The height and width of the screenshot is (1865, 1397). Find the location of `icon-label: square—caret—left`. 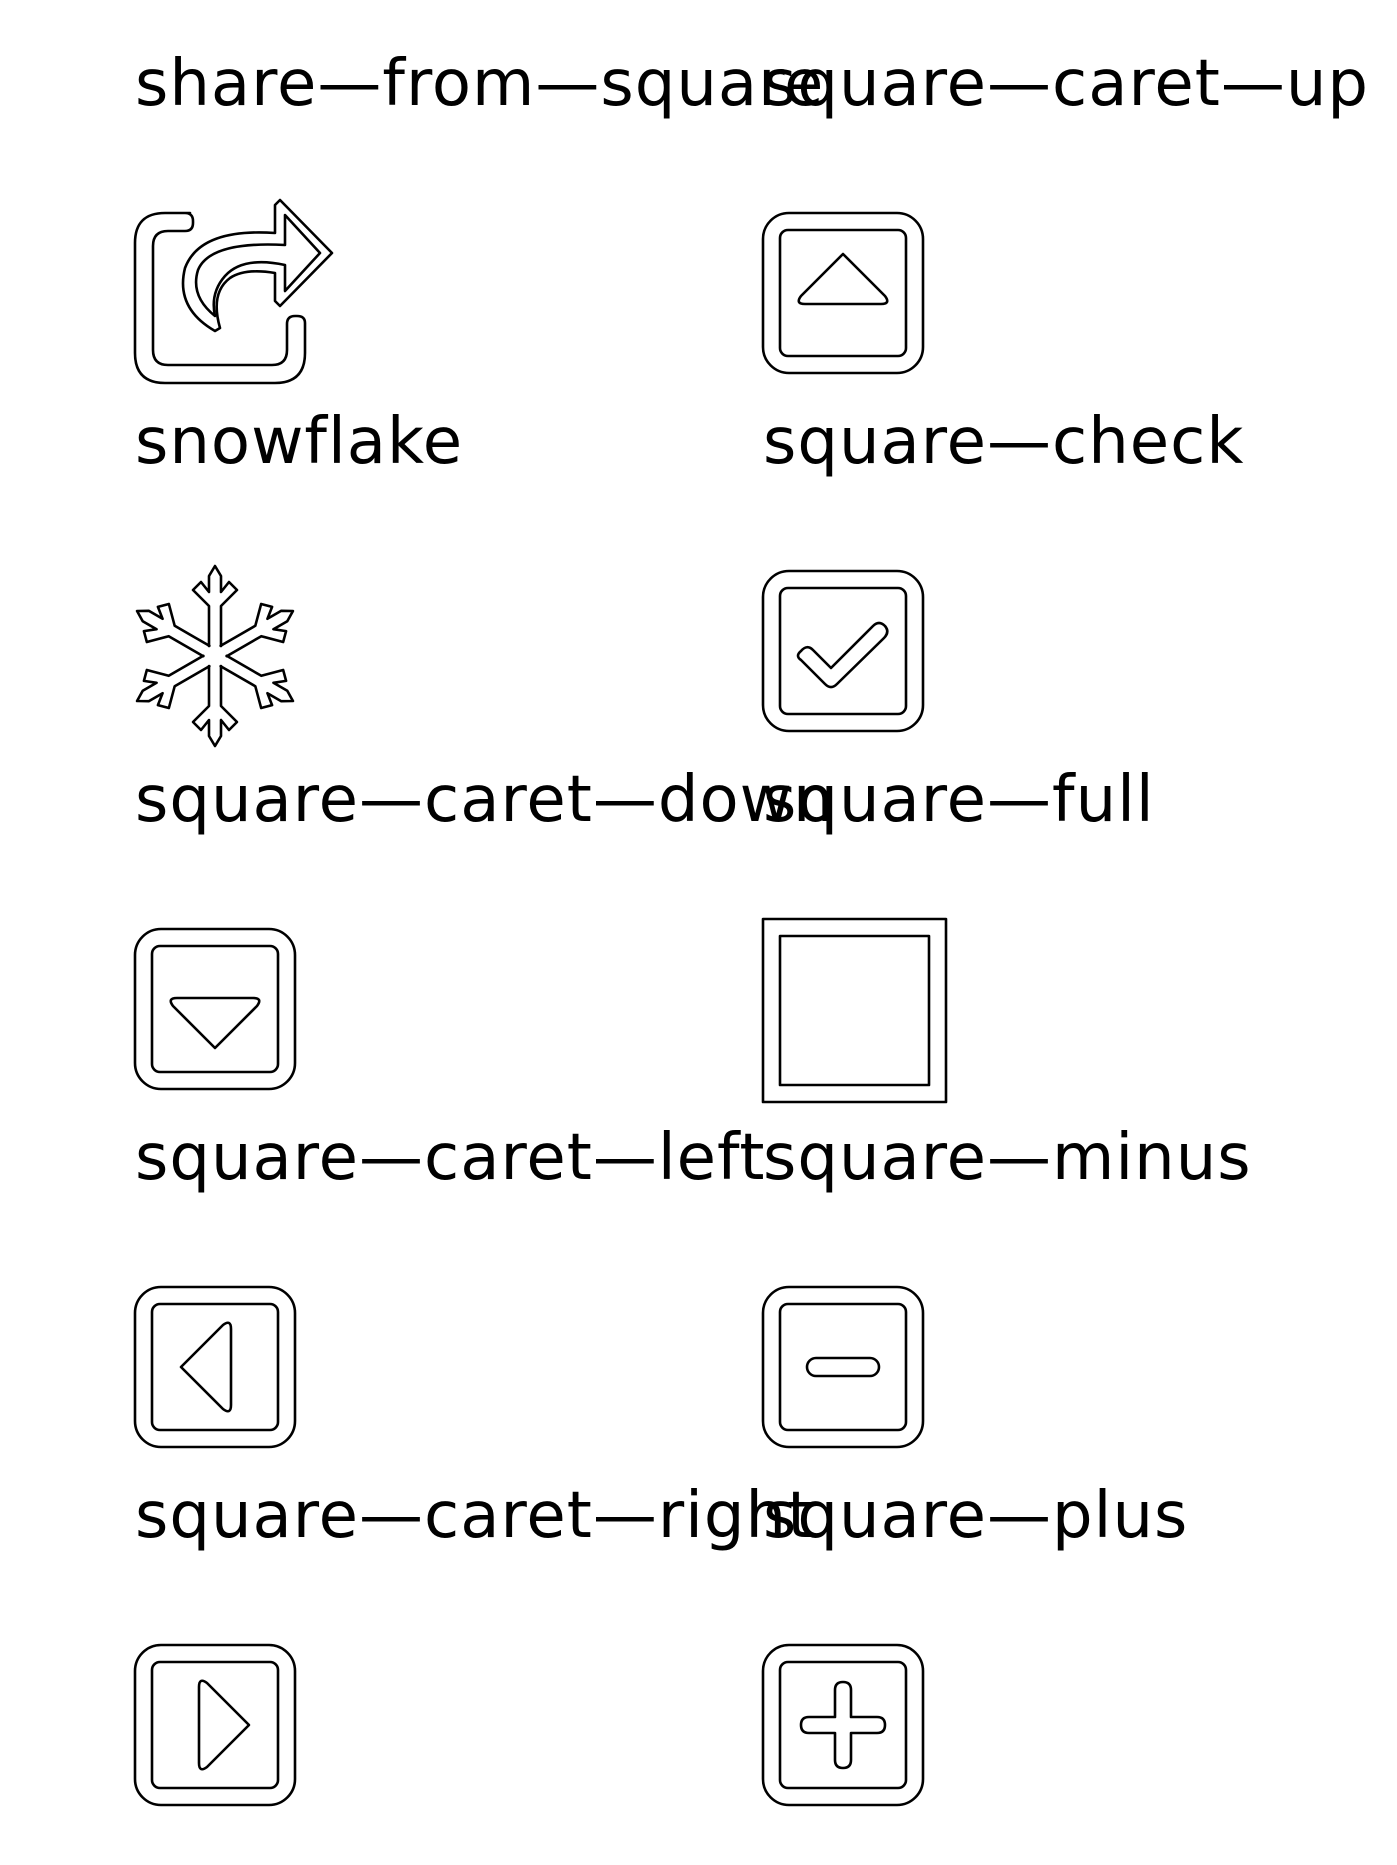

icon-label: square—caret—left is located at coordinates (450, 1158).